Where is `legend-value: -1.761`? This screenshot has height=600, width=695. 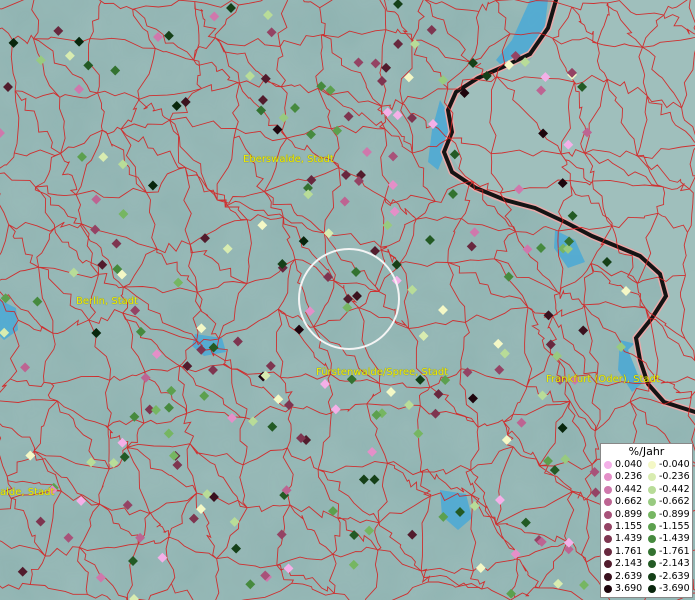 legend-value: -1.761 is located at coordinates (674, 551).